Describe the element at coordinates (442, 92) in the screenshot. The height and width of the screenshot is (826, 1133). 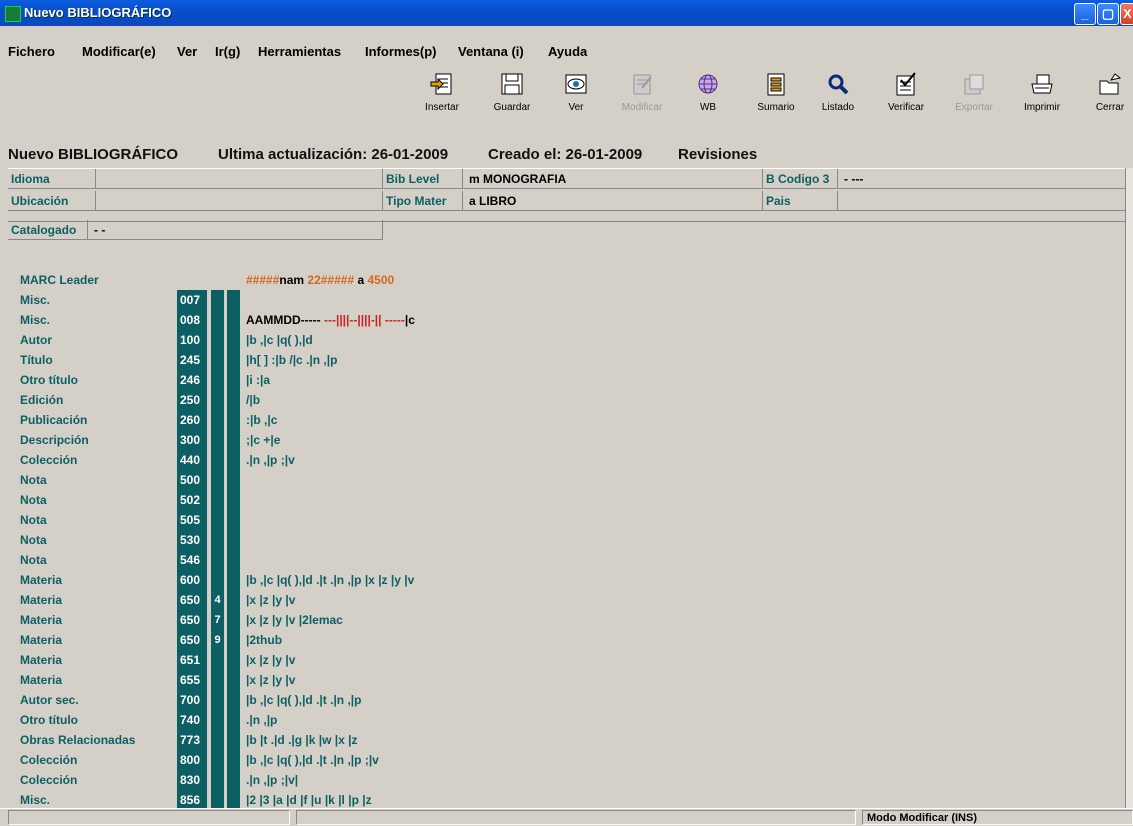
I see `insertar-button: Insertar` at that location.